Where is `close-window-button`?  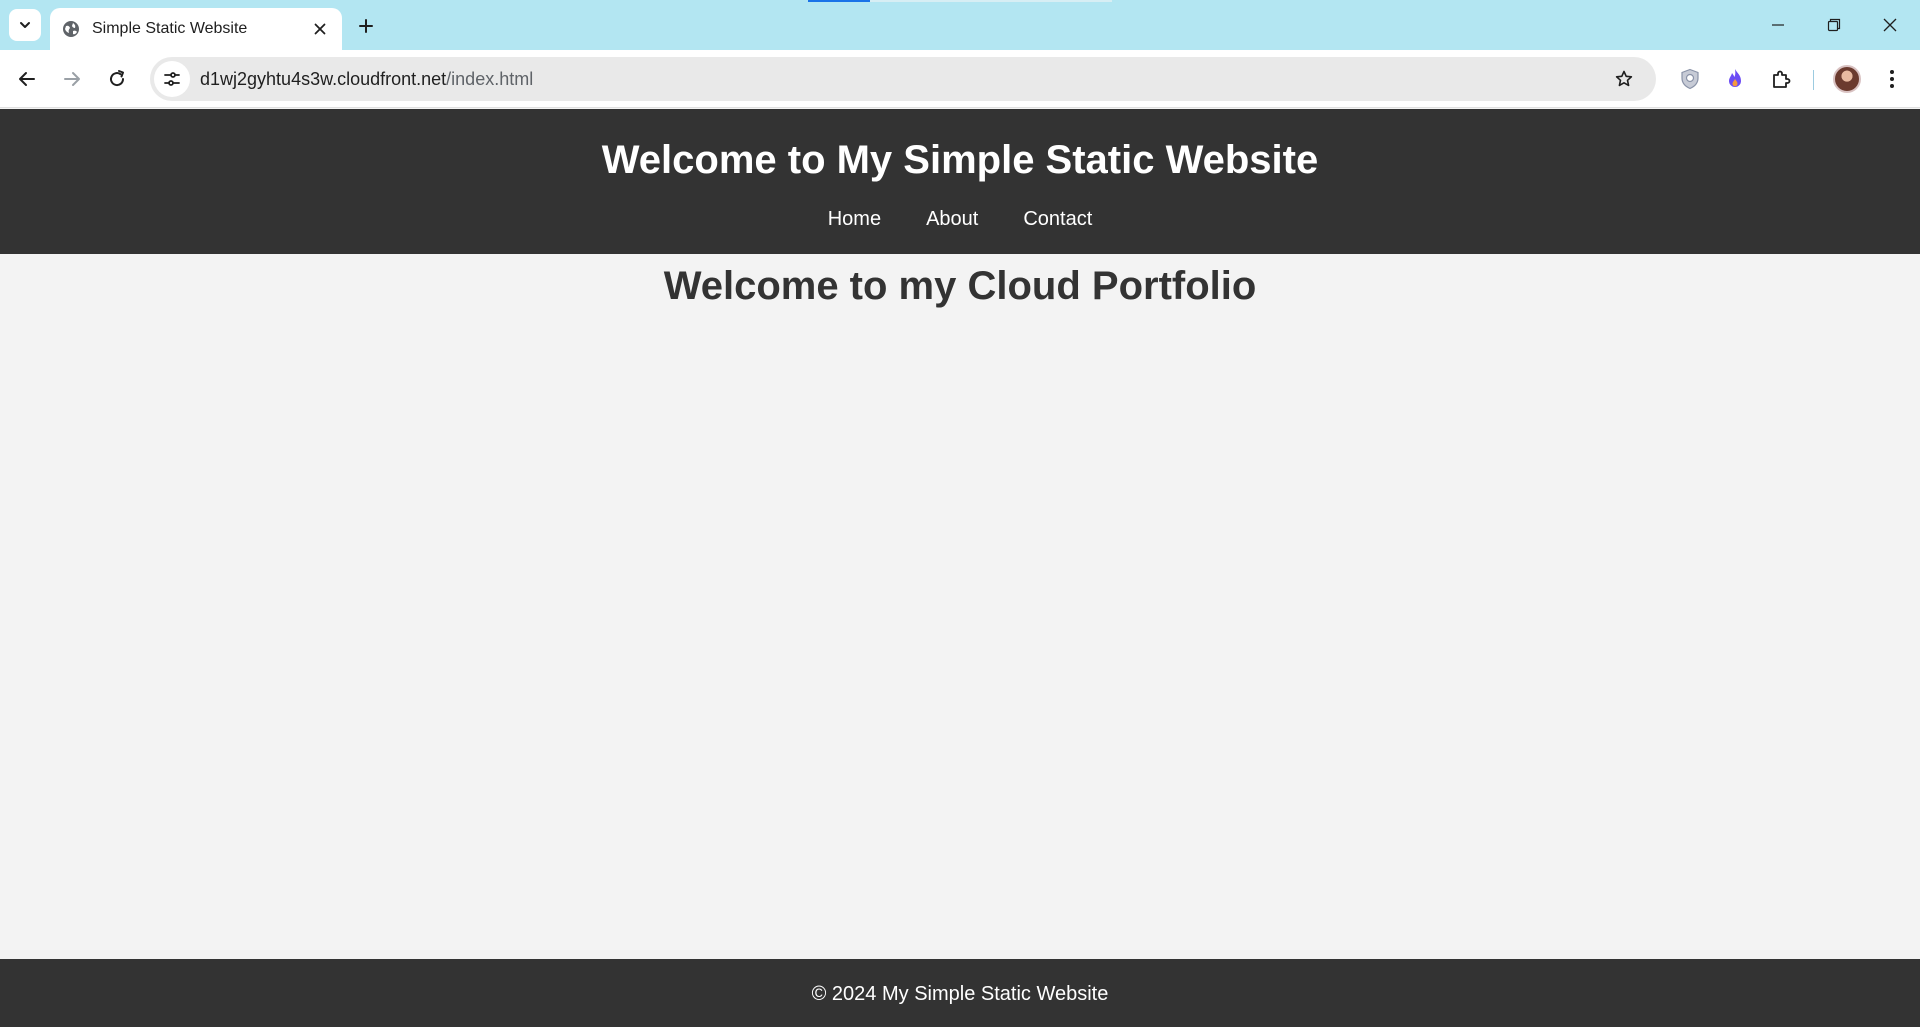
close-window-button is located at coordinates (1890, 25).